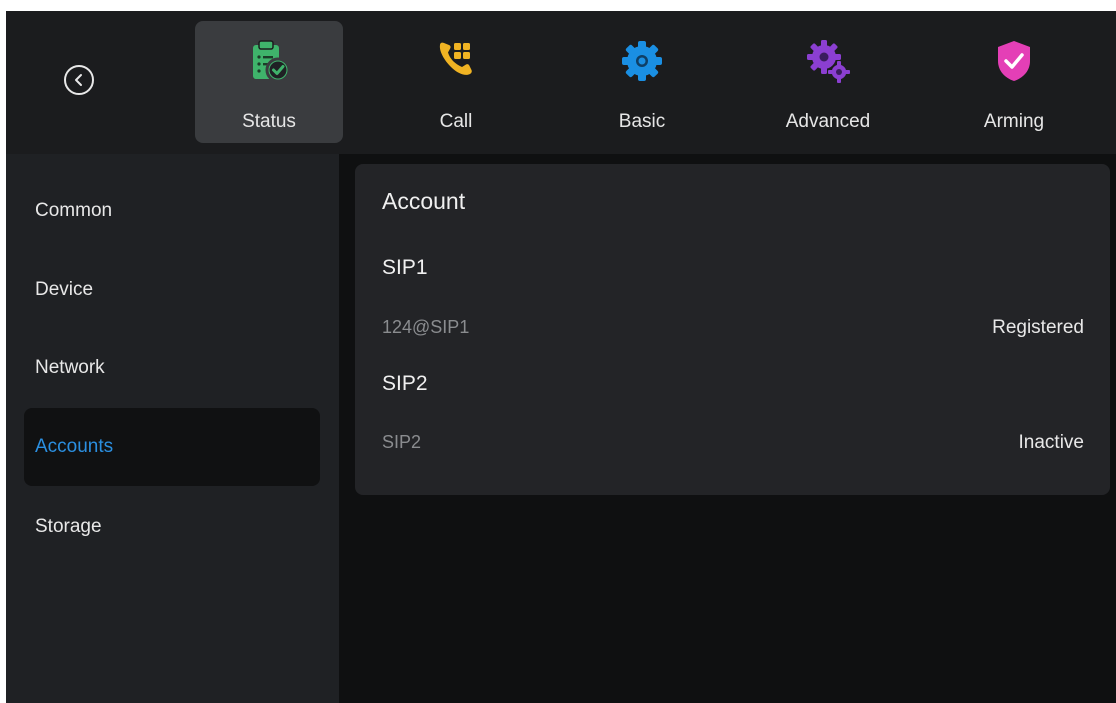 The image size is (1116, 703). What do you see at coordinates (172, 290) in the screenshot?
I see `sidebar-item-device: Device` at bounding box center [172, 290].